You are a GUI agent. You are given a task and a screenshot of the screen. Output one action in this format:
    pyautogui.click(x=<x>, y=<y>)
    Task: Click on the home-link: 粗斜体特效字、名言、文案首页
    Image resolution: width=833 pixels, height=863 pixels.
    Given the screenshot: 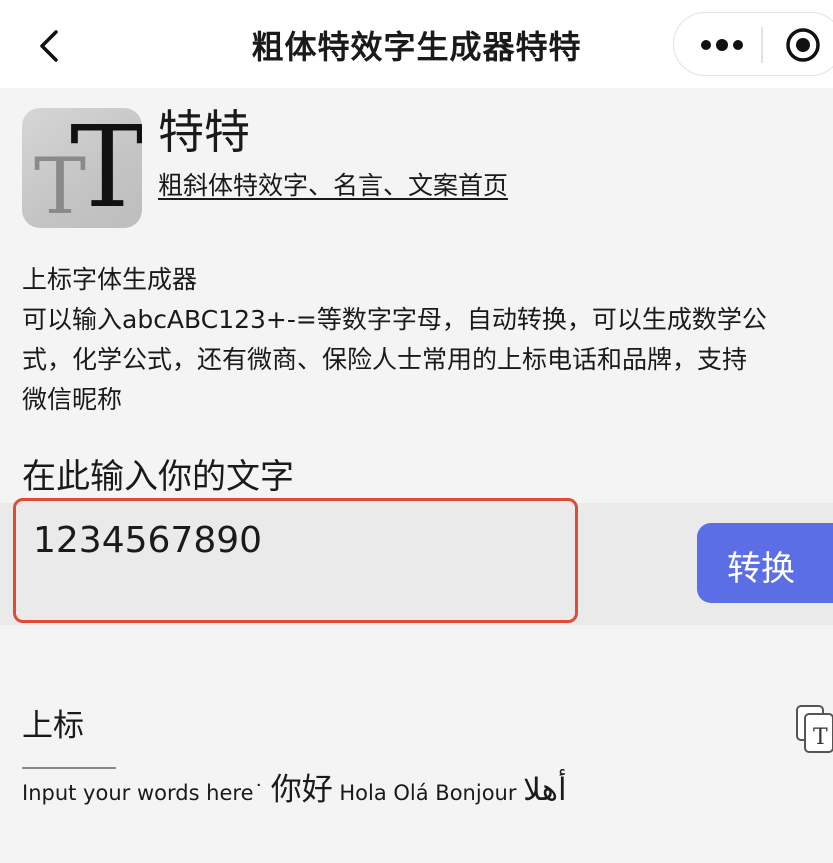 What is the action you would take?
    pyautogui.click(x=333, y=186)
    